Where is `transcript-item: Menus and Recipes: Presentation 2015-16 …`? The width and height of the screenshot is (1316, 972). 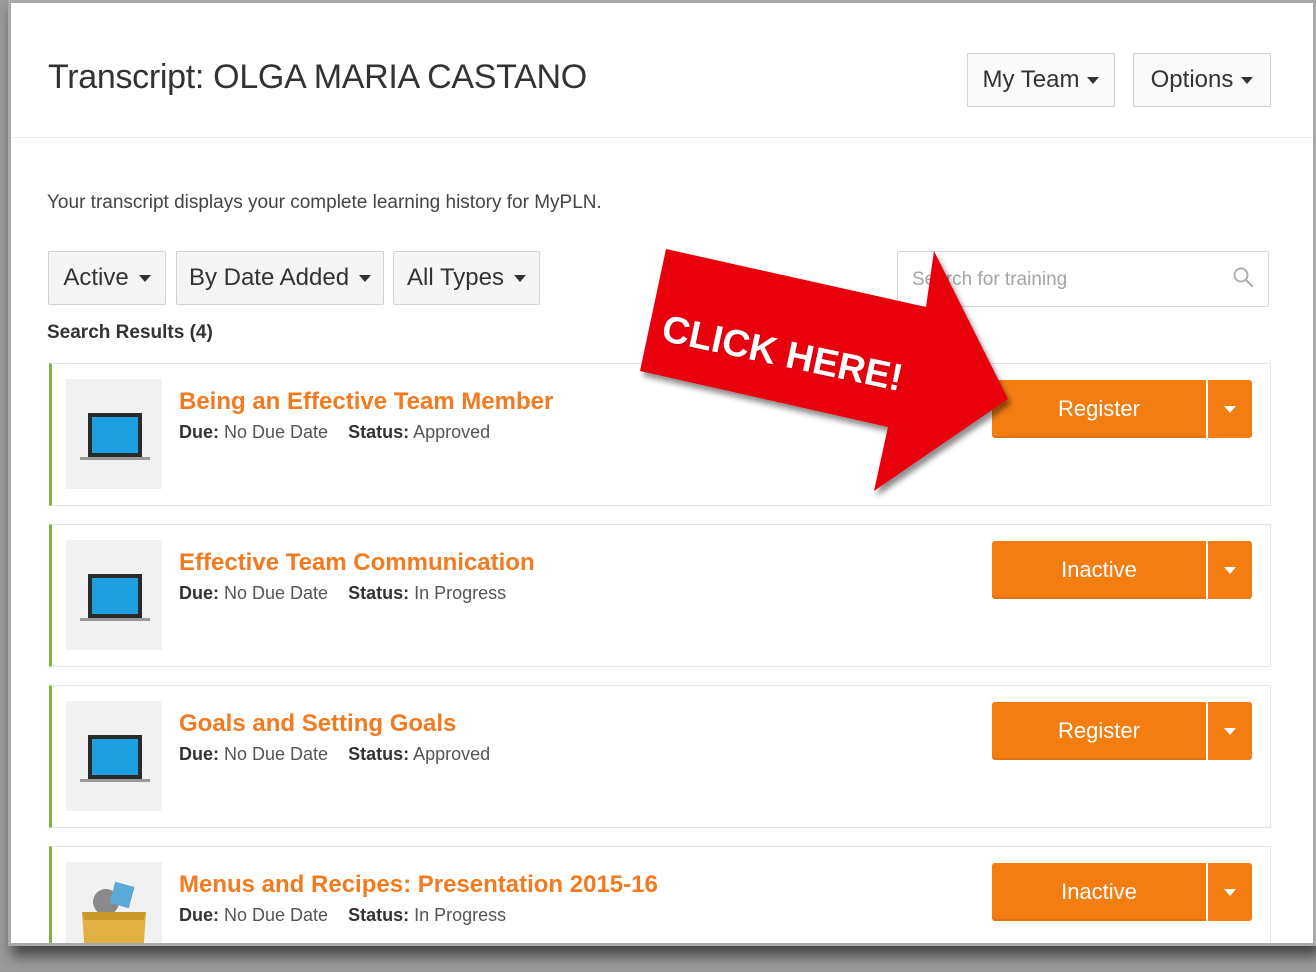
transcript-item: Menus and Recipes: Presentation 2015-16 … is located at coordinates (660, 894).